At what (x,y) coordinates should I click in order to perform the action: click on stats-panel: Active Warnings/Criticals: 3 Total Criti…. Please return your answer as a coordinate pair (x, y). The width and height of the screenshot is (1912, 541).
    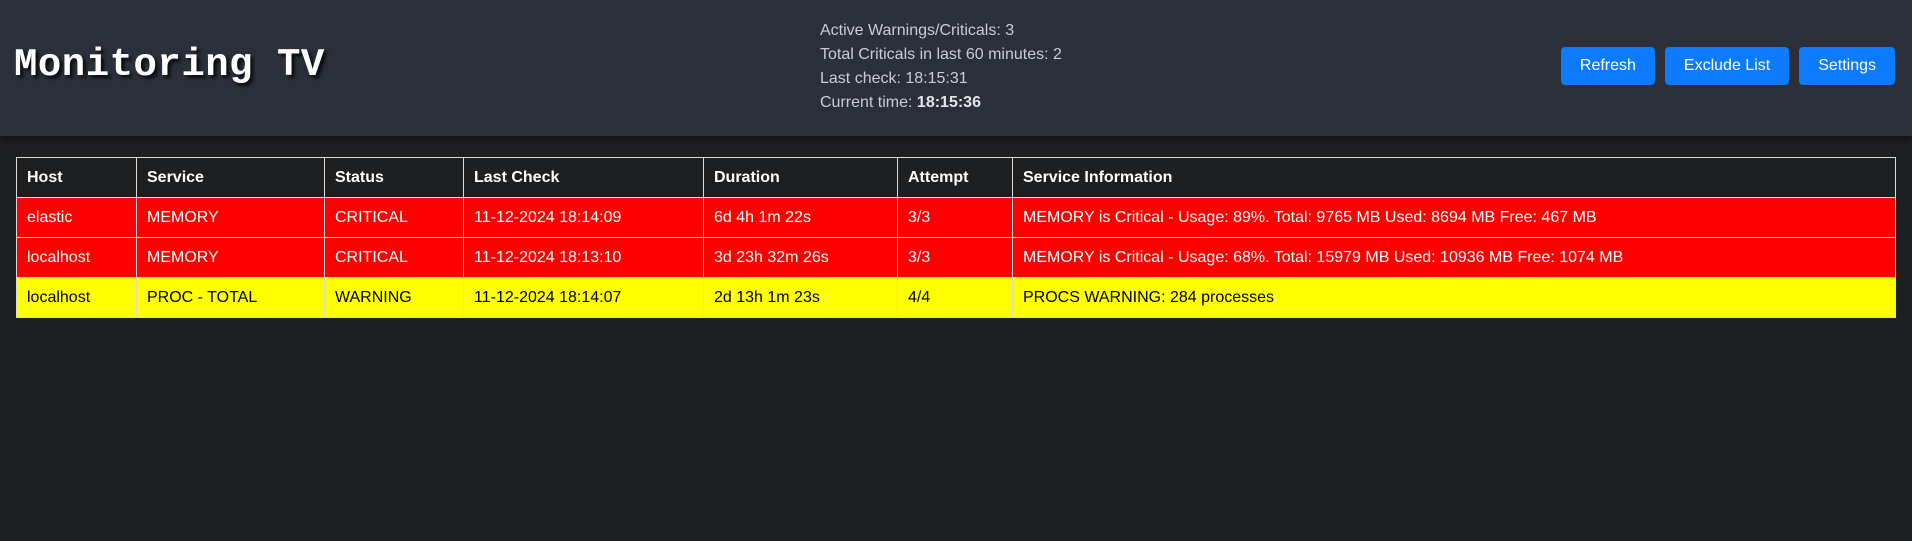
    Looking at the image, I should click on (941, 67).